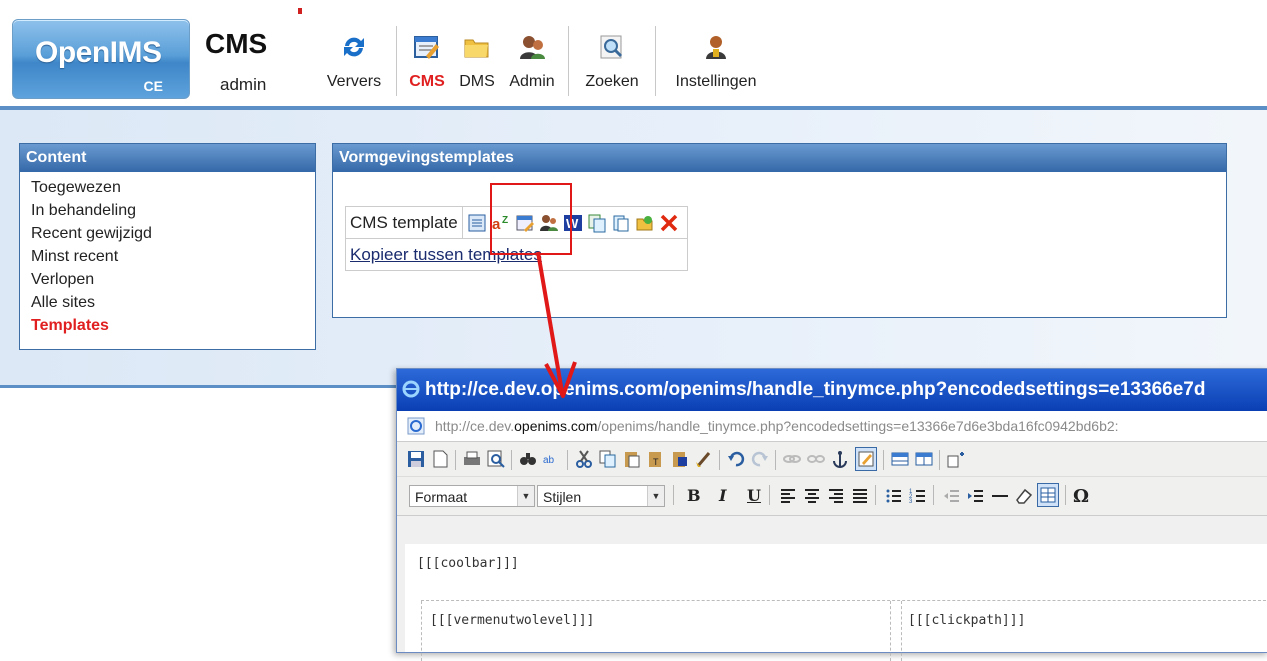 The height and width of the screenshot is (661, 1267). I want to click on align-left-icon, so click(788, 496).